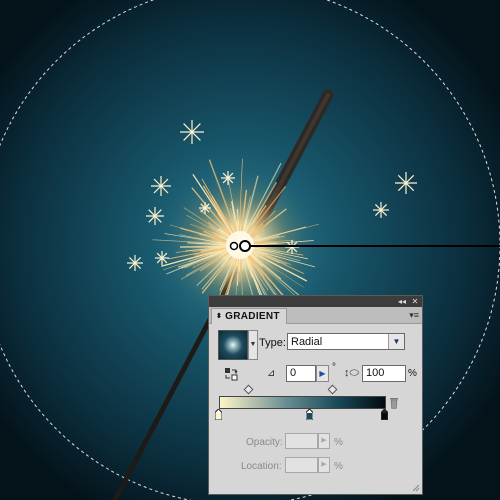 This screenshot has width=500, height=500. Describe the element at coordinates (271, 373) in the screenshot. I see `angle-icon: ⊿` at that location.